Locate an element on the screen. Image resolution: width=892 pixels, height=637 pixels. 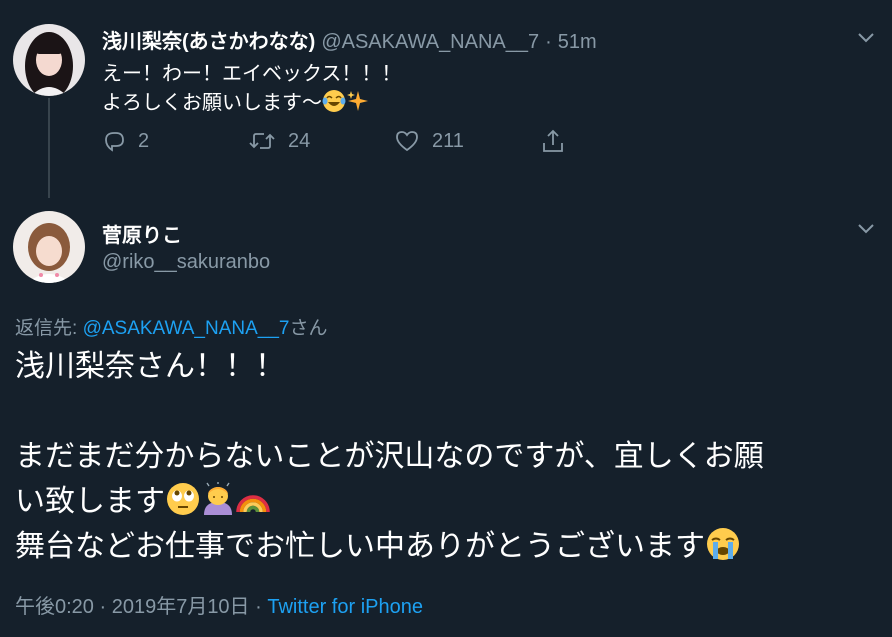
rolling-eyes-emoji is located at coordinates (183, 499).